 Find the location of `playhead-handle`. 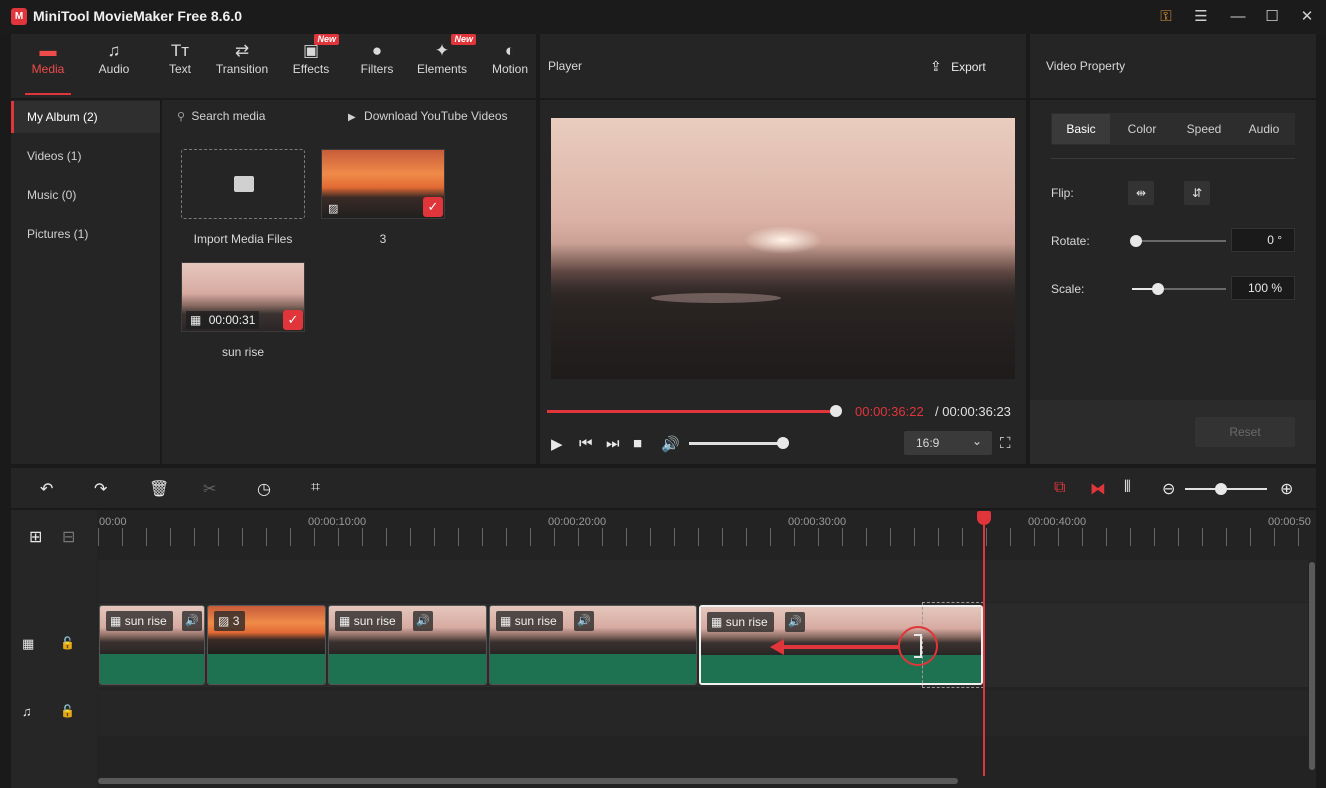

playhead-handle is located at coordinates (984, 518).